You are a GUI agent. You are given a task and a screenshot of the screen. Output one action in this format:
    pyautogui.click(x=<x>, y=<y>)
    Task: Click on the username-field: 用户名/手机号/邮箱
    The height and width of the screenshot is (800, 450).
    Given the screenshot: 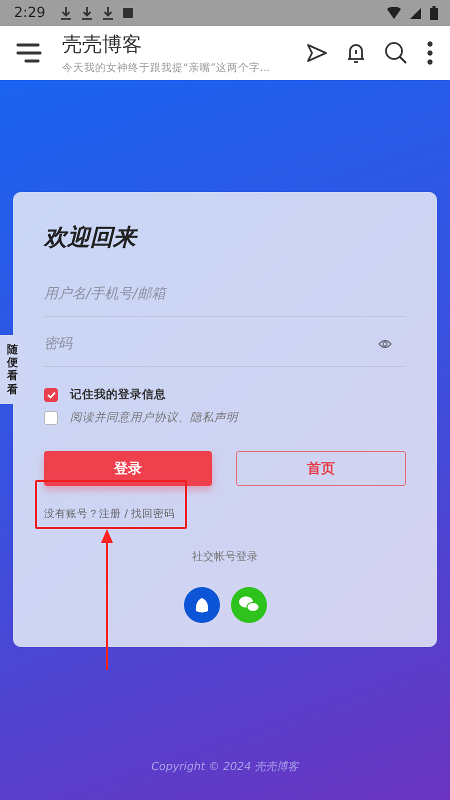 What is the action you would take?
    pyautogui.click(x=225, y=294)
    